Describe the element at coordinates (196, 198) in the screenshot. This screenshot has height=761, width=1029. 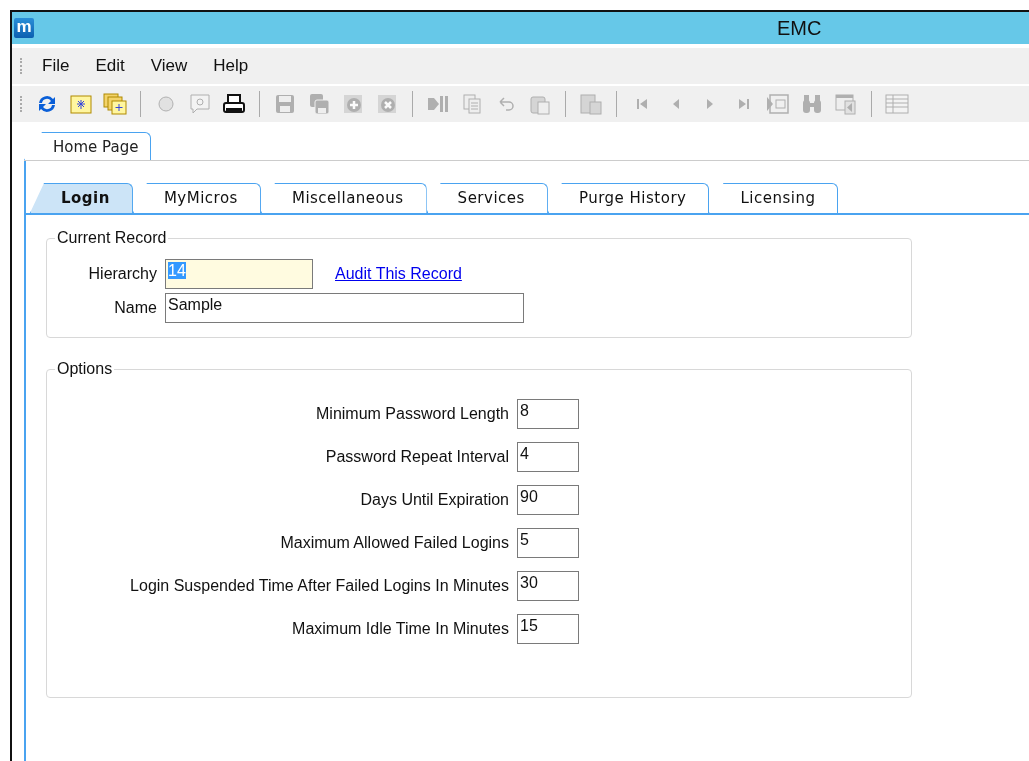
I see `tab: MyMicros` at that location.